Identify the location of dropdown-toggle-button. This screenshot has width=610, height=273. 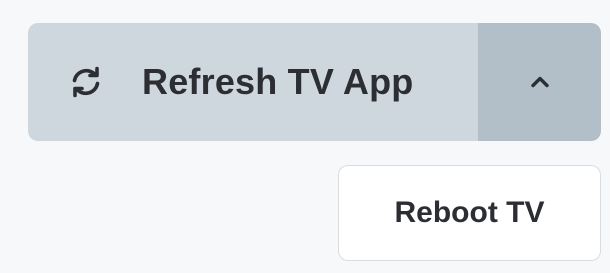
(539, 82).